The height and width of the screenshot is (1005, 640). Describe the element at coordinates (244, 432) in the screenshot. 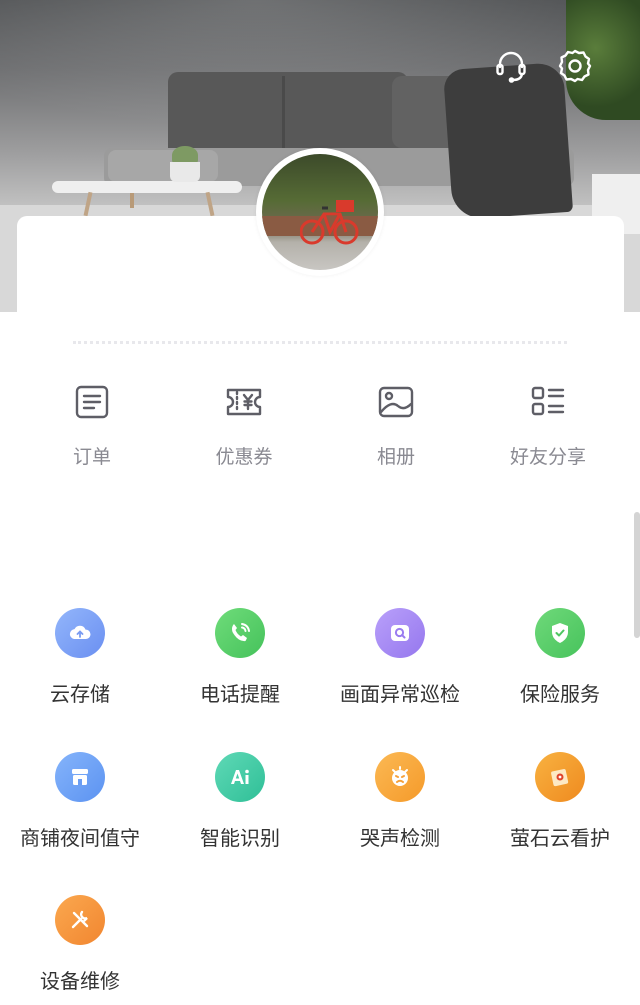

I see `coupons-button: 优惠券` at that location.